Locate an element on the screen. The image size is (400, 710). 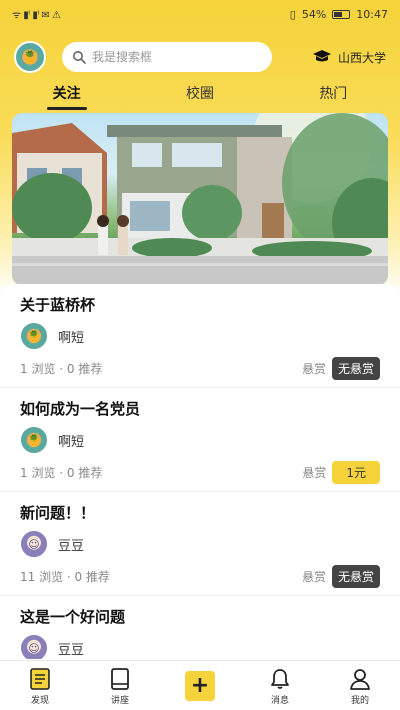
nav-label: 消息 is located at coordinates (279, 701).